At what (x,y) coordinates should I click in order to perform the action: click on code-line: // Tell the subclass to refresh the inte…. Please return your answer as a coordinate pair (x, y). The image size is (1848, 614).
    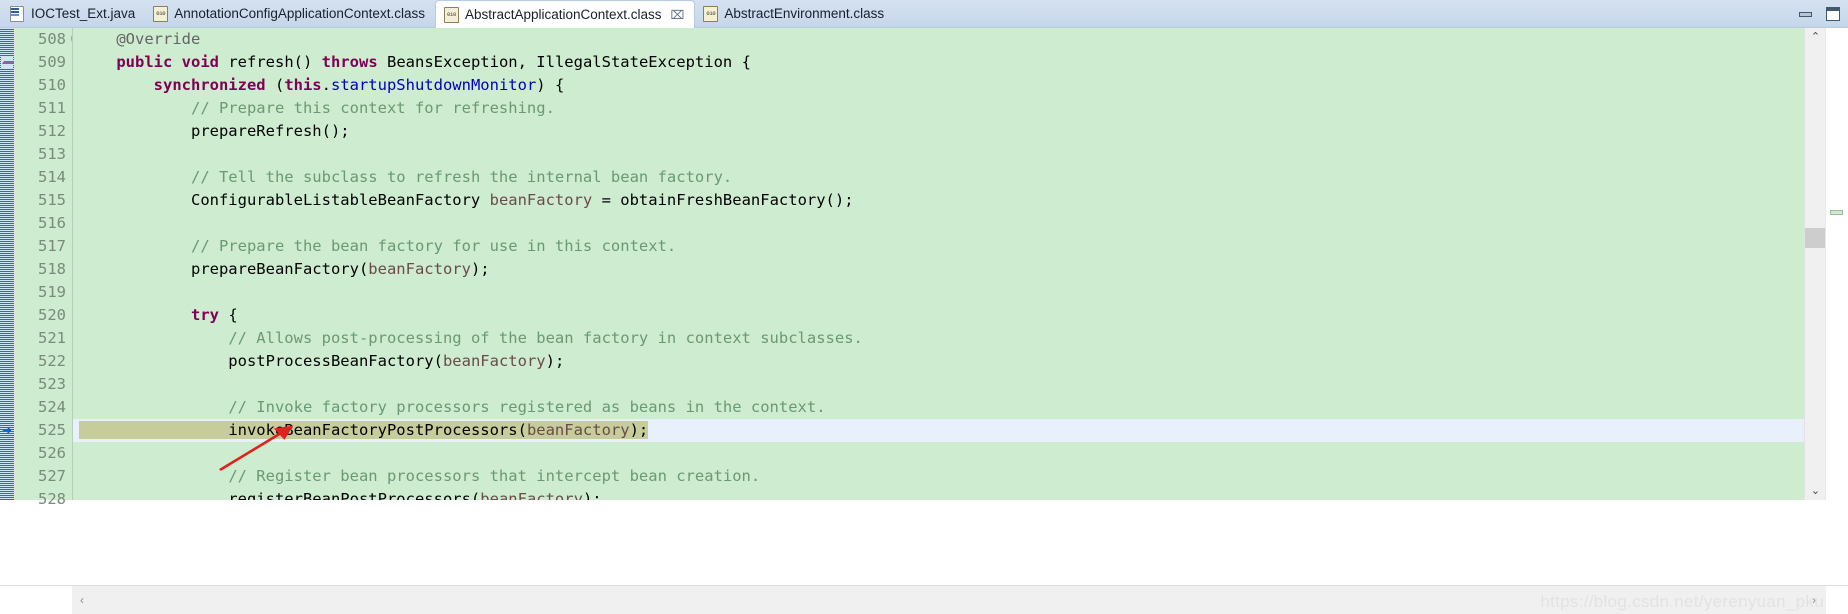
    Looking at the image, I should click on (960, 177).